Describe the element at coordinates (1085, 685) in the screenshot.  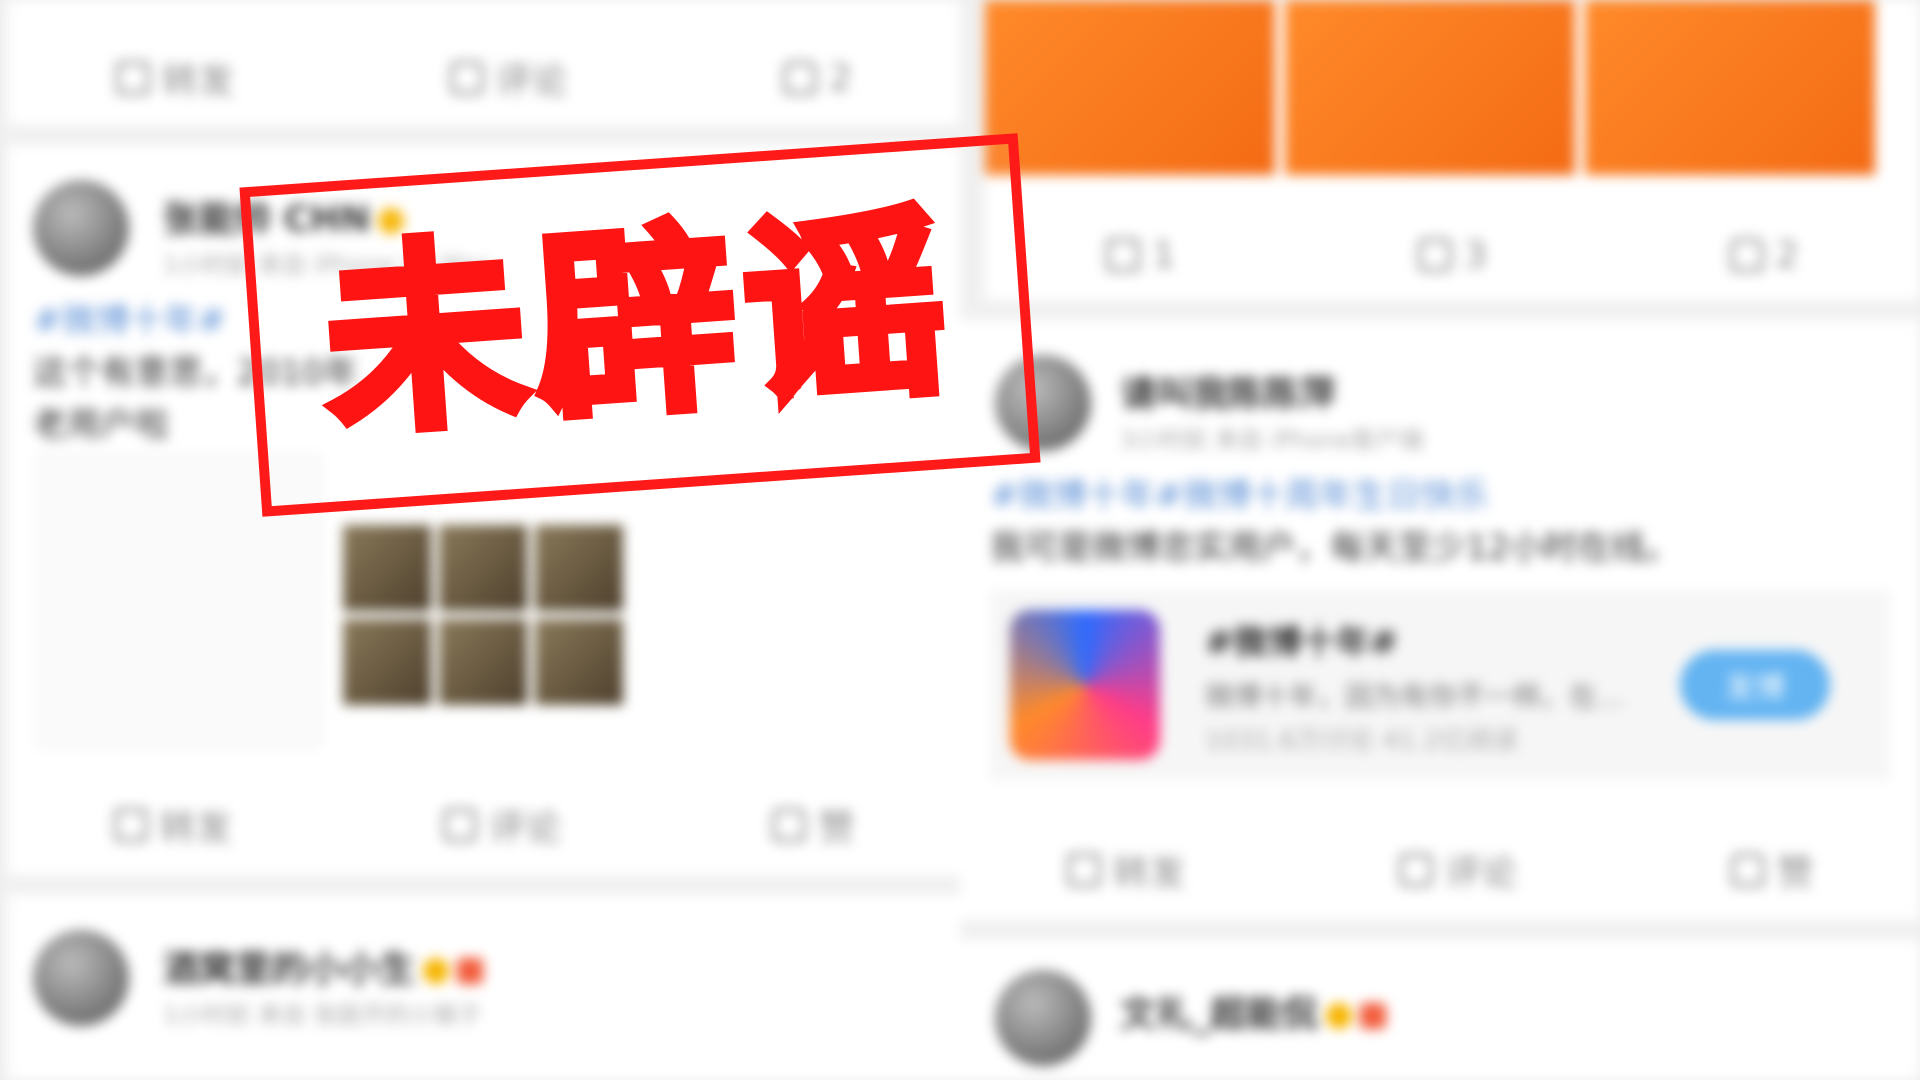
I see `weibo-ten-years-logo-icon` at that location.